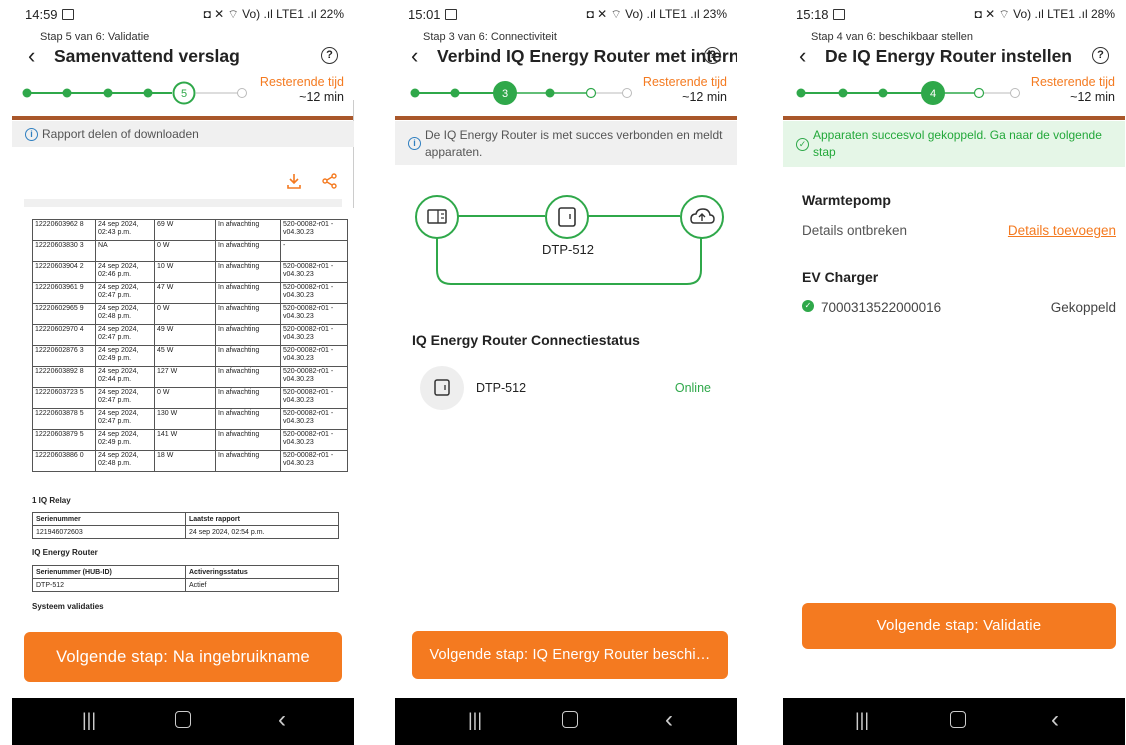 The image size is (1126, 745). I want to click on add-details-link: Details toevoegen, so click(1062, 230).